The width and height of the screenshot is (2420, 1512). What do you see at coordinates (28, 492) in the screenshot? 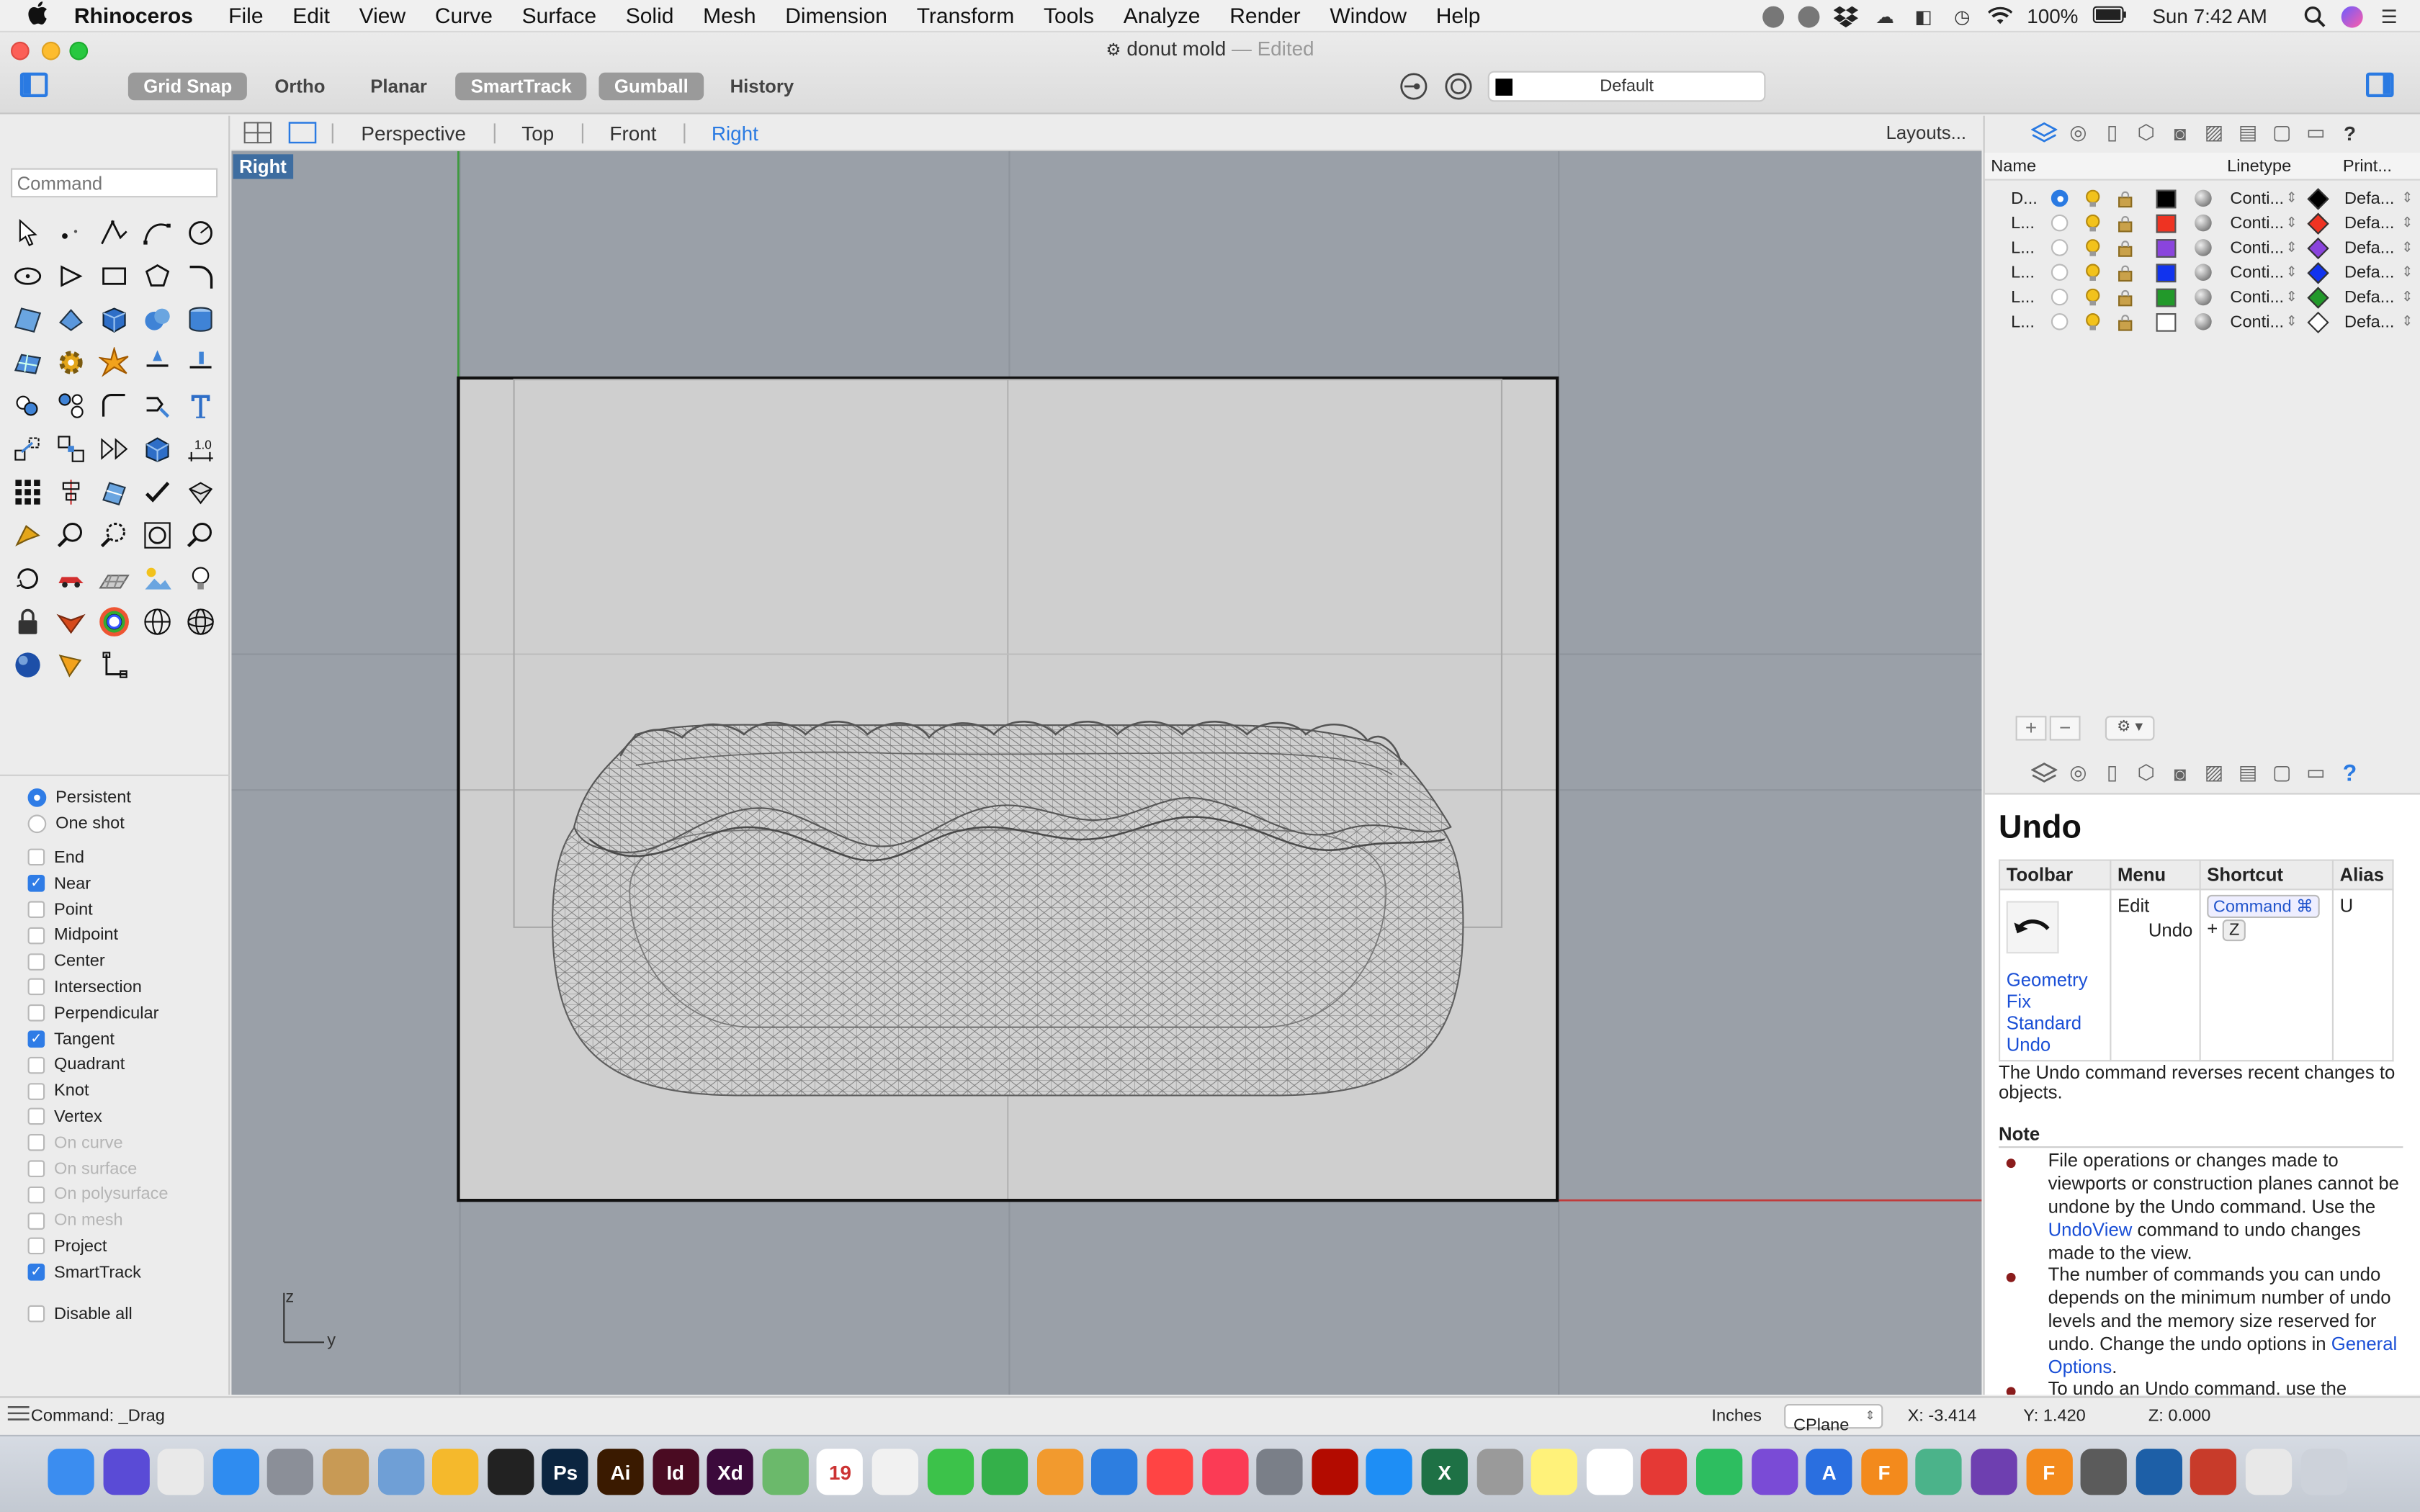
I see `array-tool-icon` at bounding box center [28, 492].